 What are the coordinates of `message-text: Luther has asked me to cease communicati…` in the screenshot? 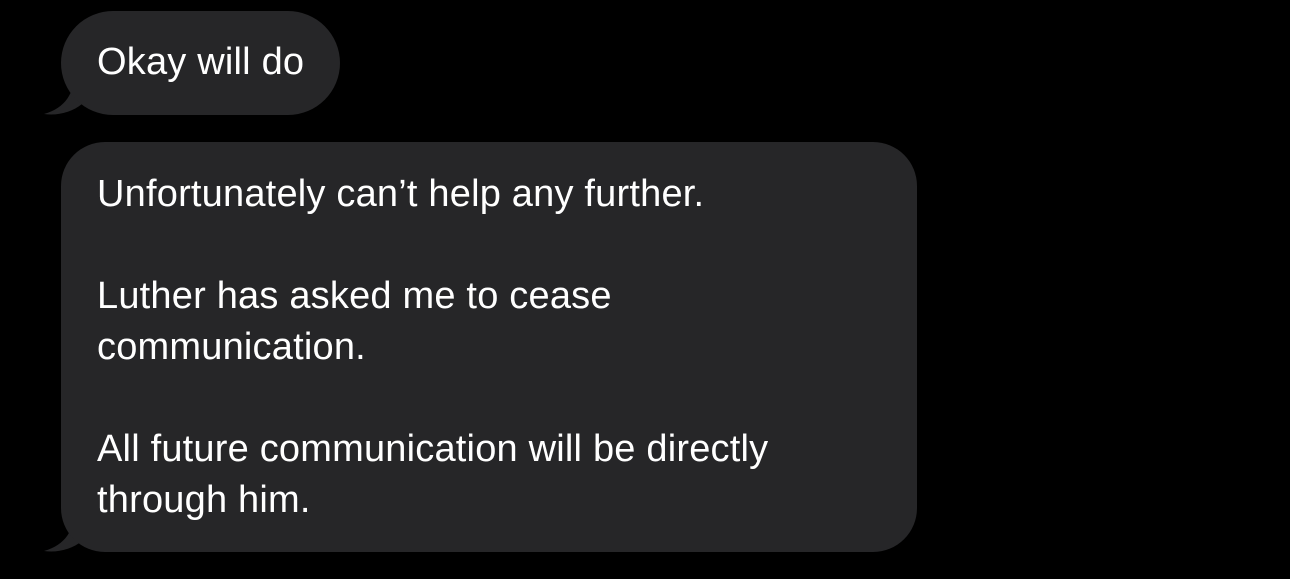 It's located at (354, 321).